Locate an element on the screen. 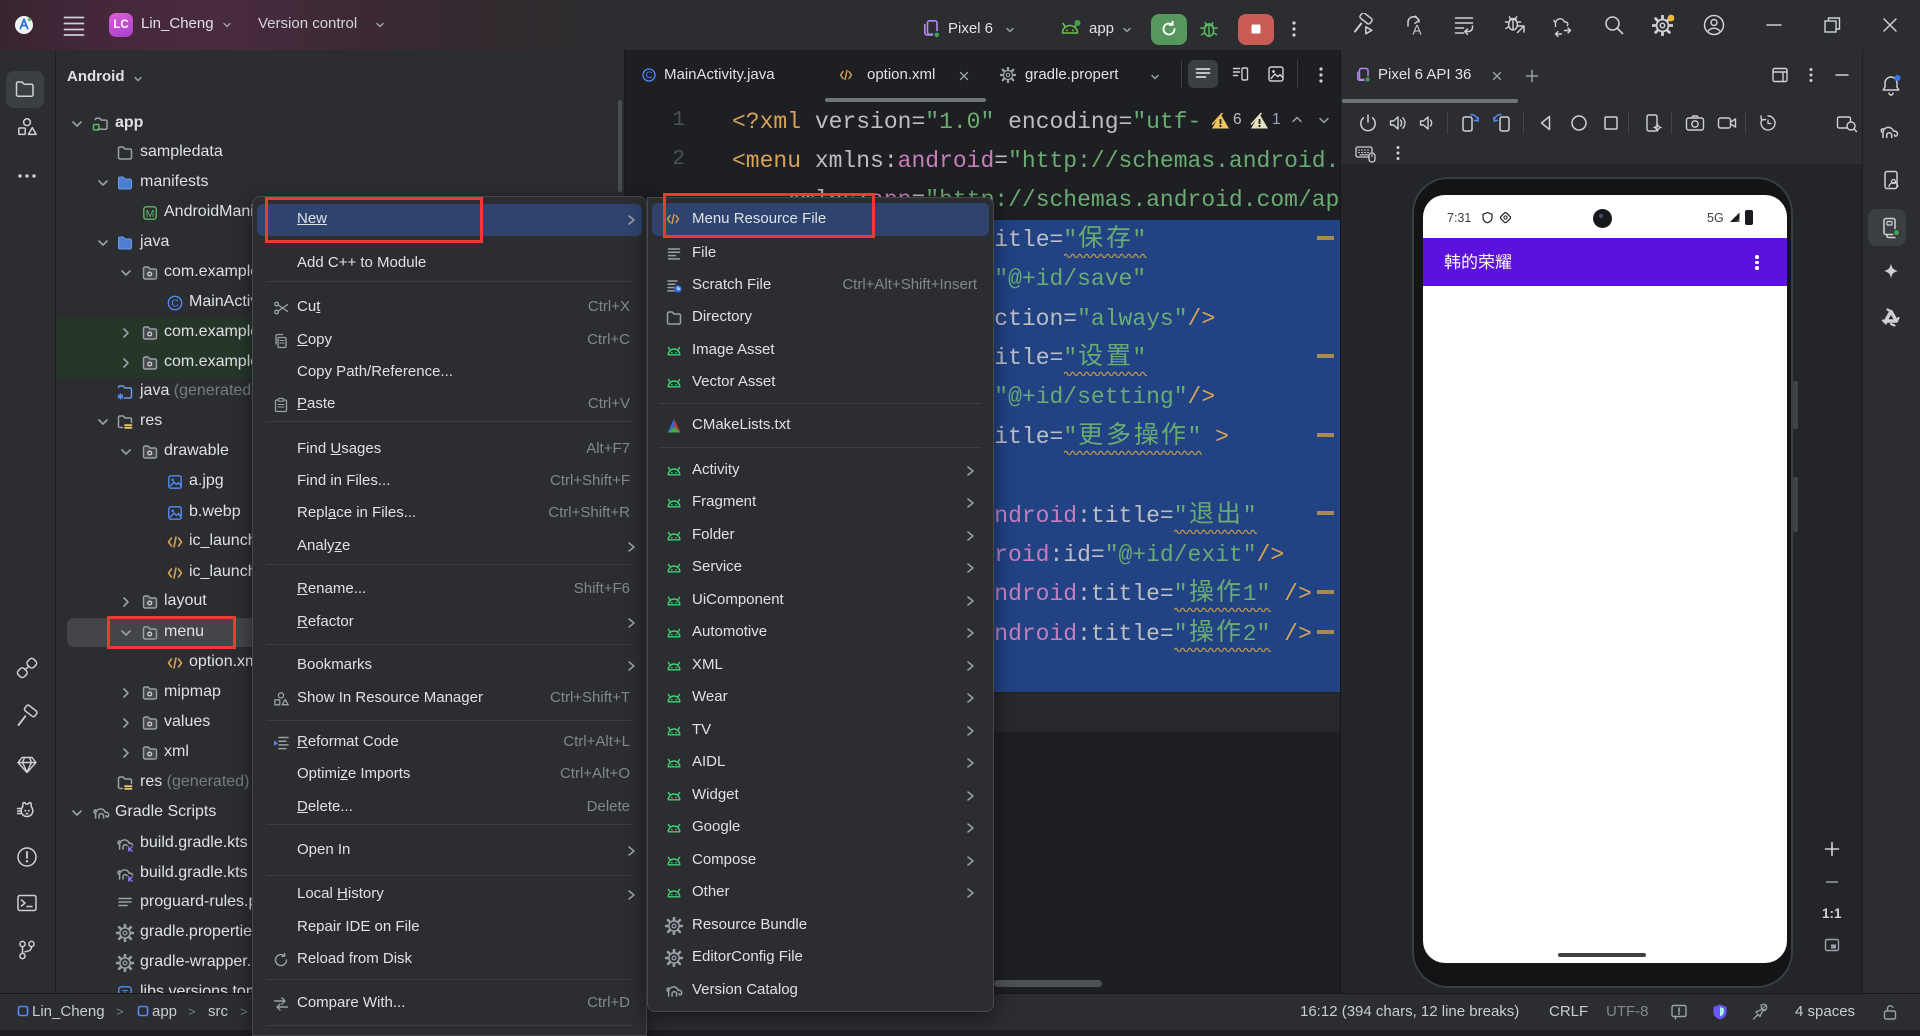 Image resolution: width=1920 pixels, height=1036 pixels. svg-text: A is located at coordinates (1416, 30).